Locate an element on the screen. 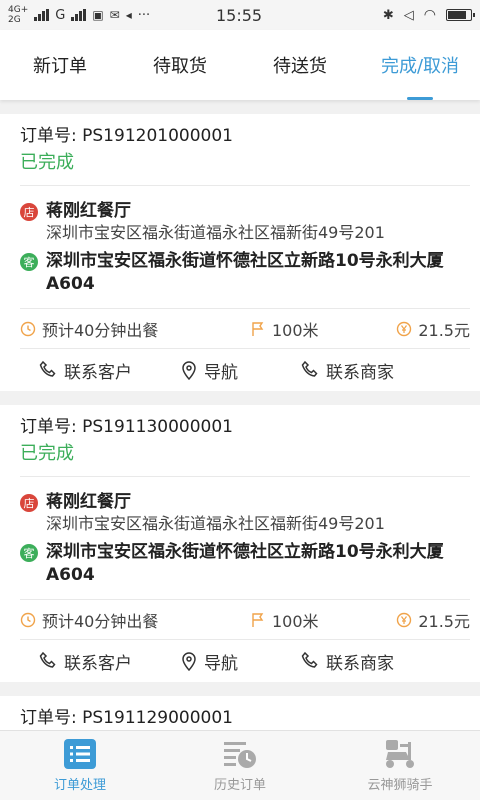 This screenshot has width=480, height=800. order-tabs: 新订单 待取货 待送货 完成/取消 is located at coordinates (240, 65).